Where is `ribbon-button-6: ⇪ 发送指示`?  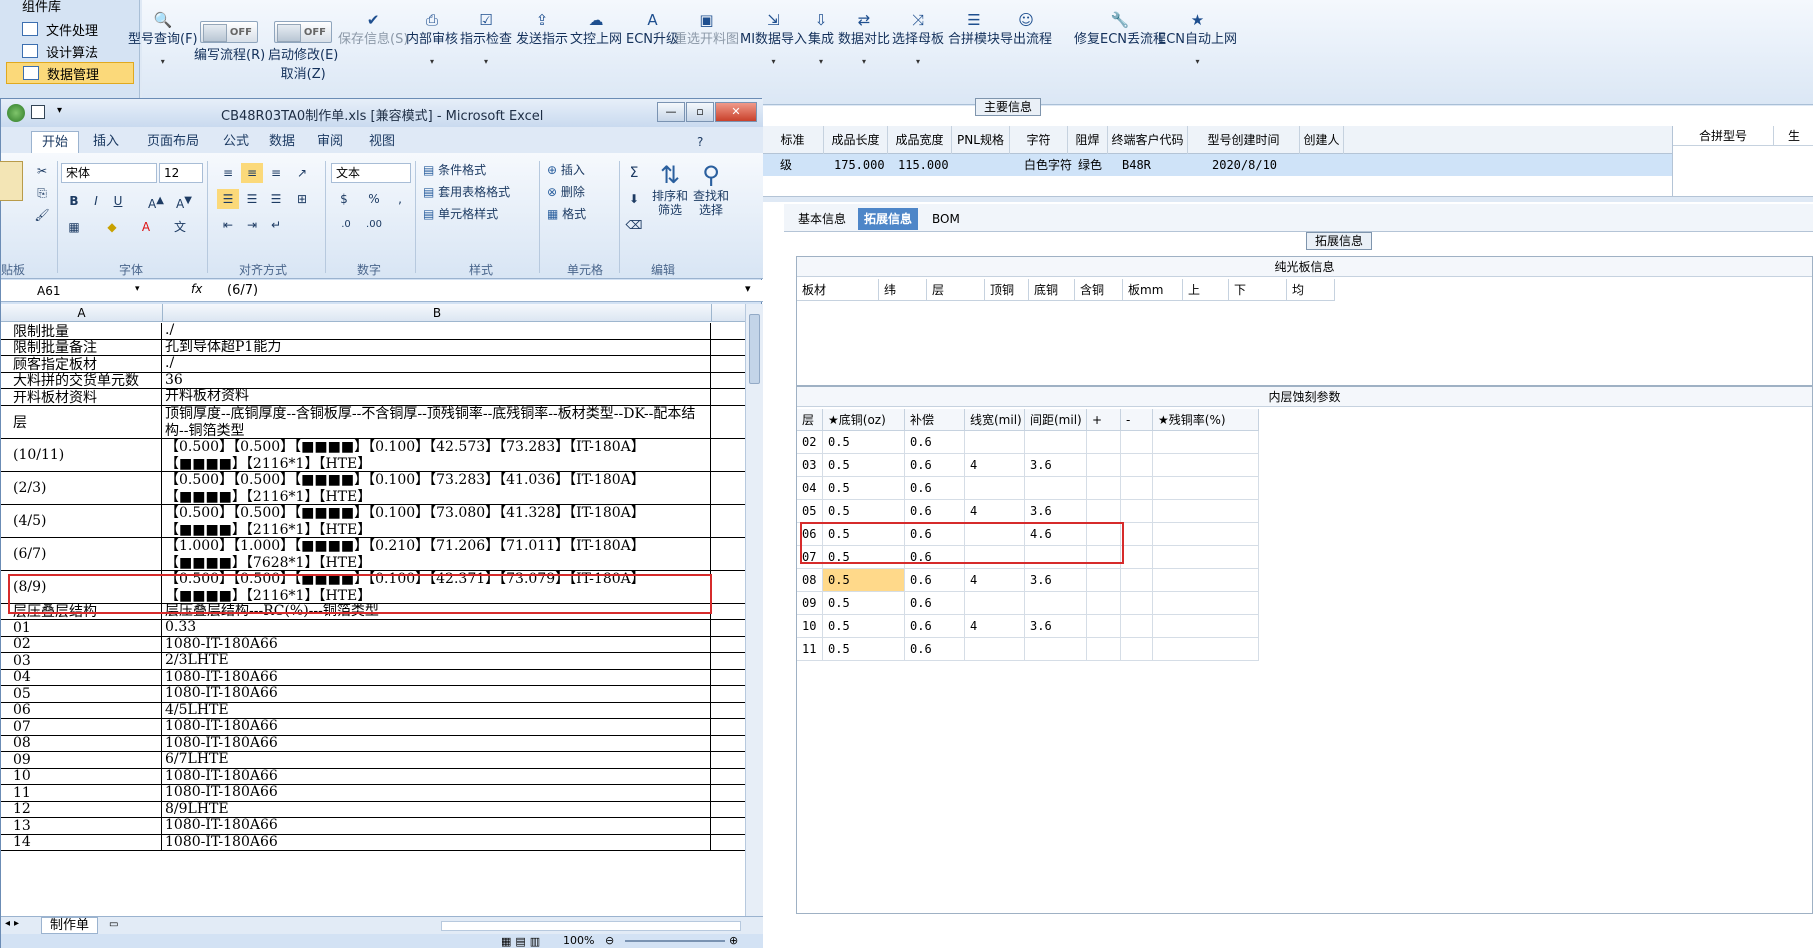 ribbon-button-6: ⇪ 发送指示 is located at coordinates (542, 29).